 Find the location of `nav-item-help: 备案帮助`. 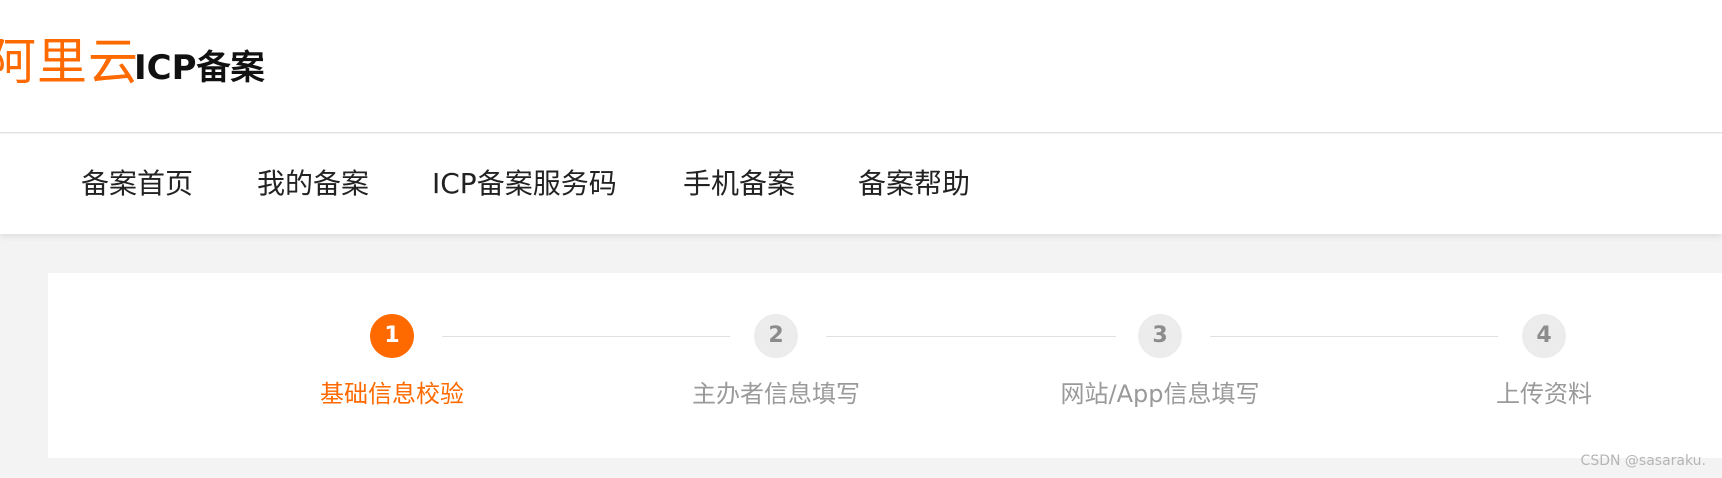

nav-item-help: 备案帮助 is located at coordinates (914, 184).